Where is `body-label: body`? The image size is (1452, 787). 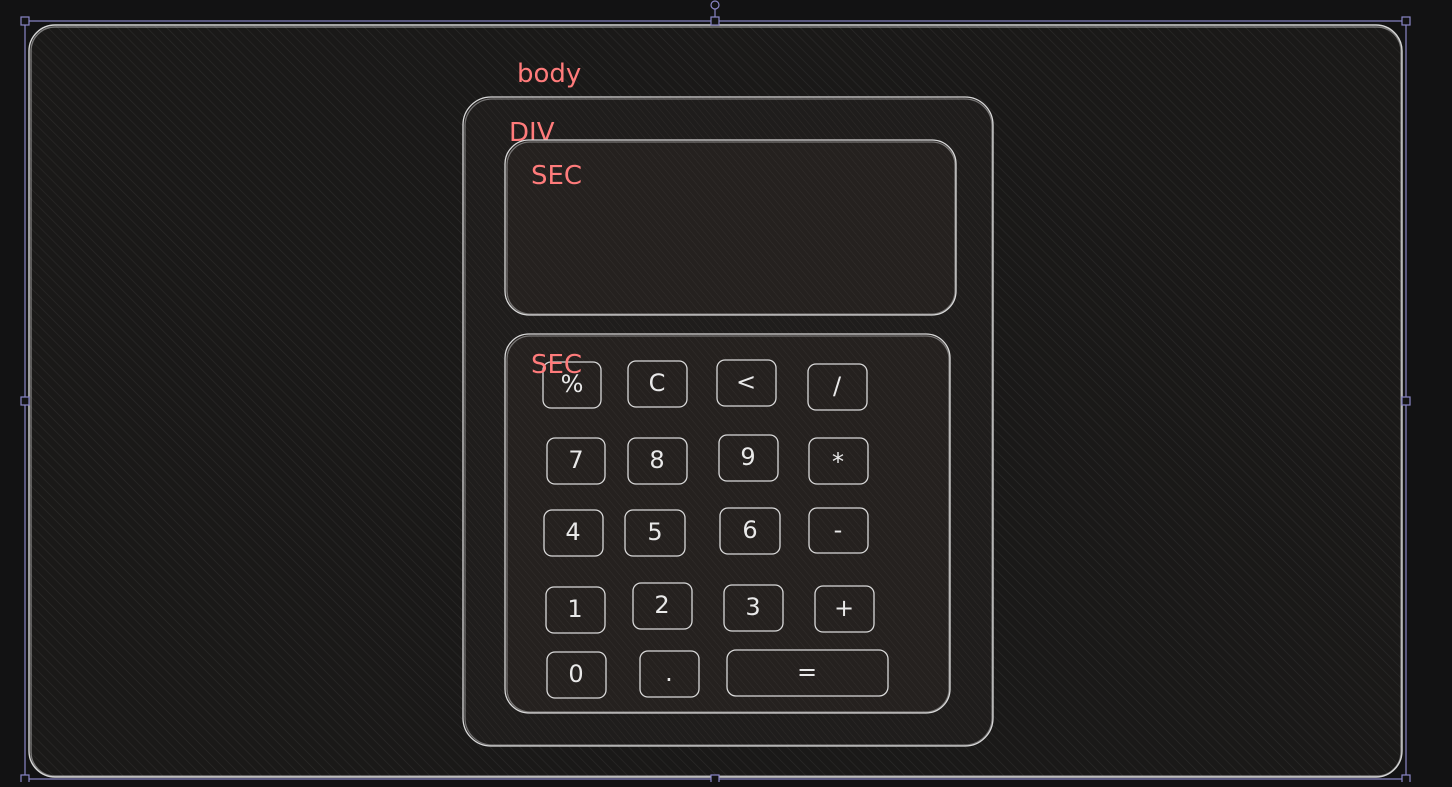
body-label: body is located at coordinates (549, 74).